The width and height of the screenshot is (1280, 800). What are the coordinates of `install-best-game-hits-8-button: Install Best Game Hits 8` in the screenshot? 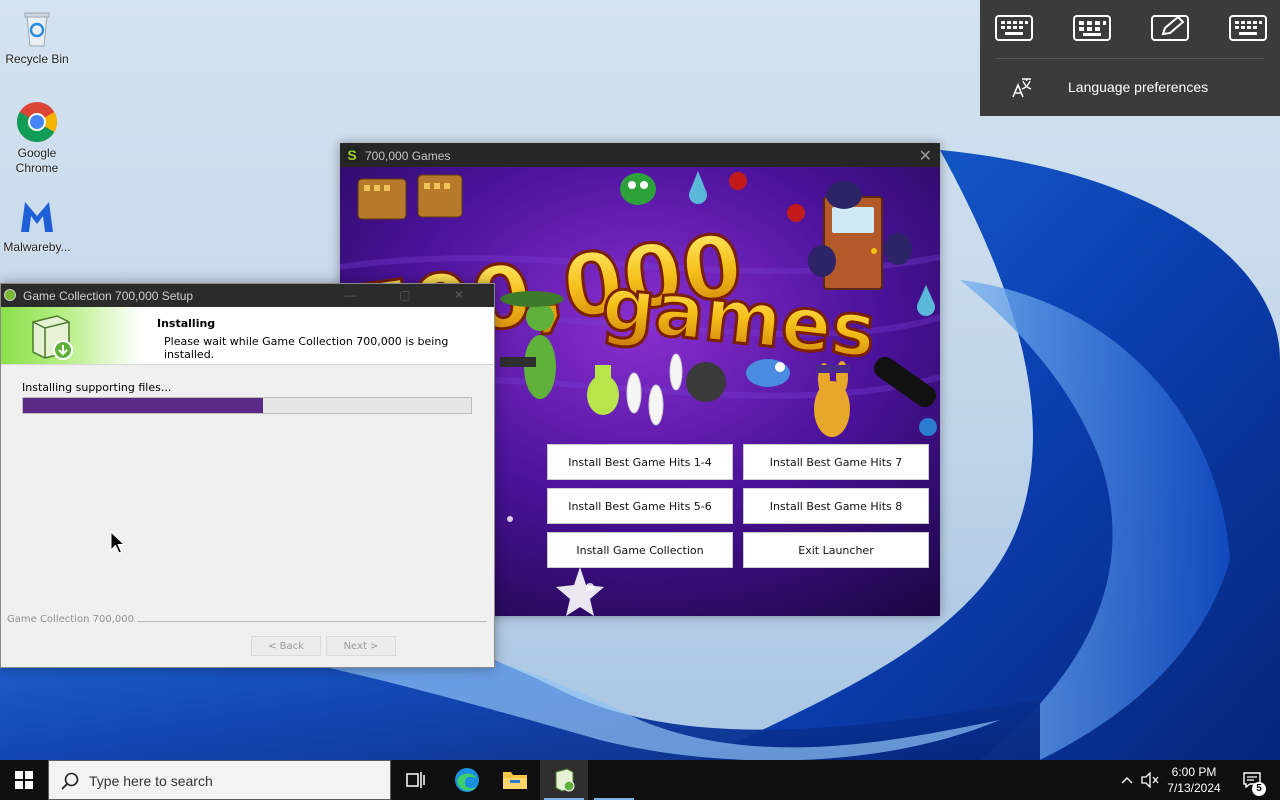 It's located at (836, 506).